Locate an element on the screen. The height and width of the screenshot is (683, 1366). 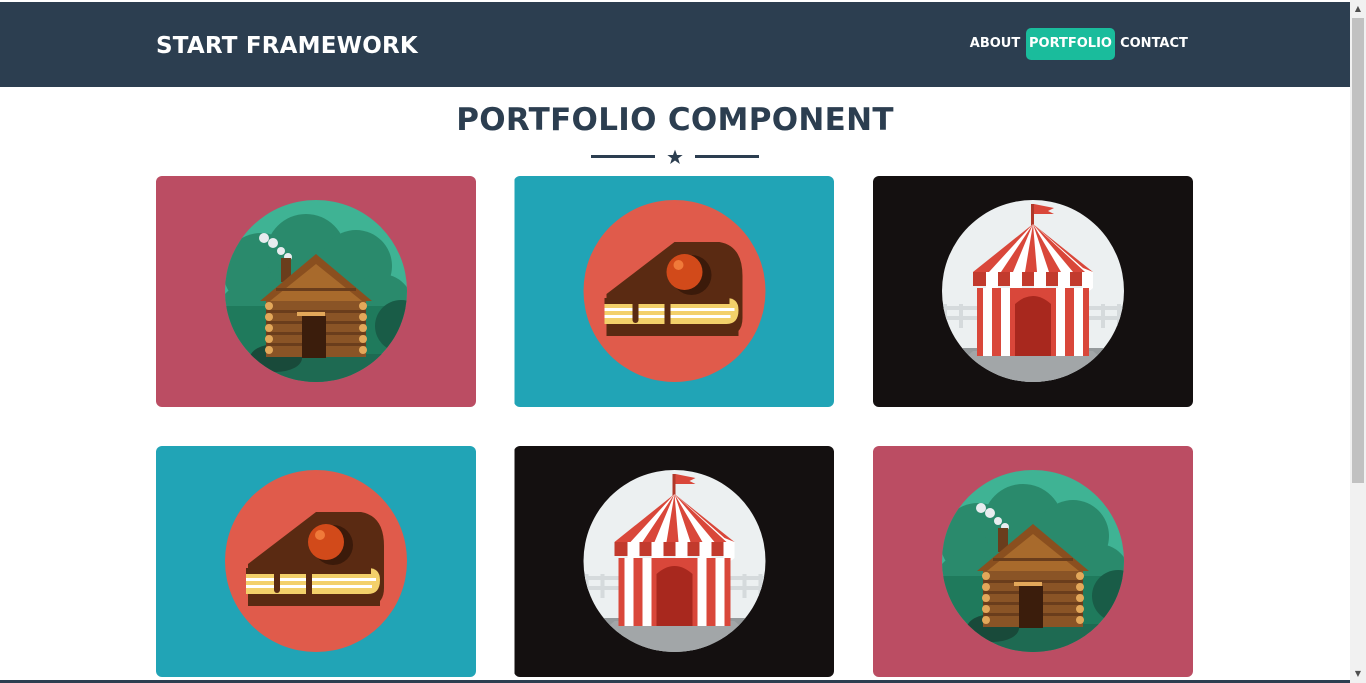
section-title: PORTFOLIO COMPONENT is located at coordinates (675, 120).